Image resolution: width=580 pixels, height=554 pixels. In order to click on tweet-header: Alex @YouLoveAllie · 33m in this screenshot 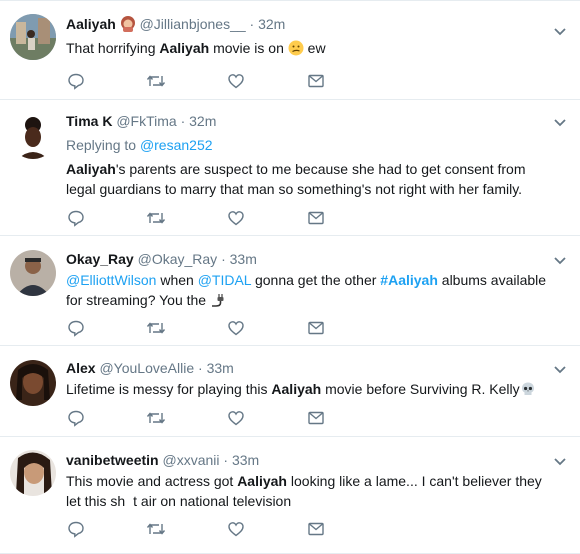, I will do `click(309, 368)`.